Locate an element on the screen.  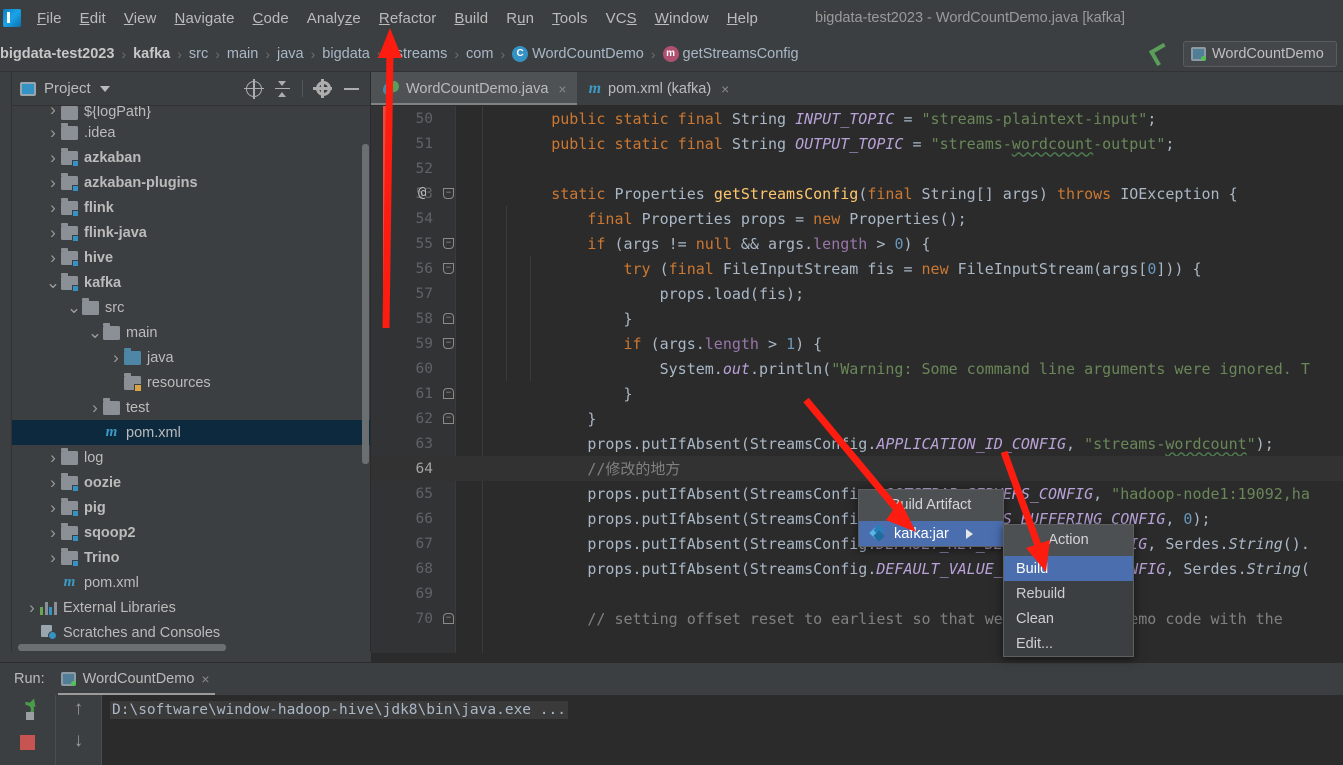
code-line: 62− } is located at coordinates (857, 418).